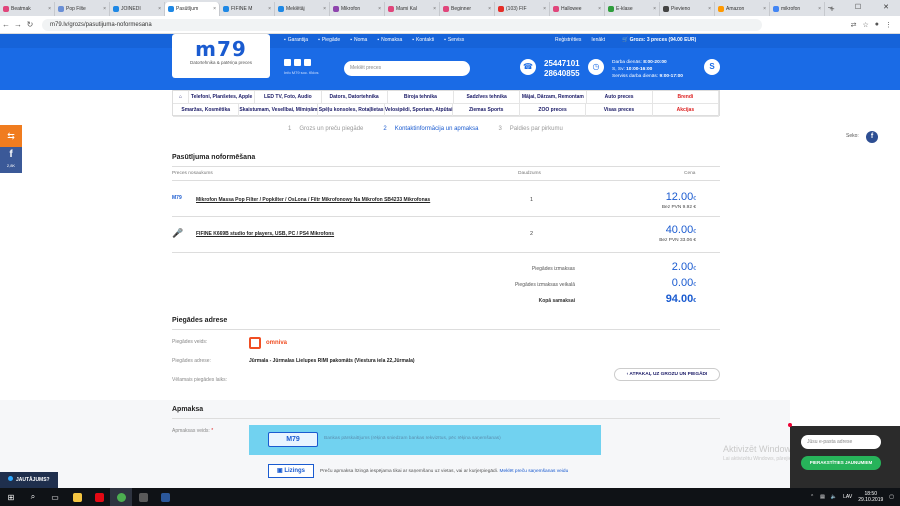 This screenshot has height=506, width=900. I want to click on close-window-button: ✕, so click(886, 8).